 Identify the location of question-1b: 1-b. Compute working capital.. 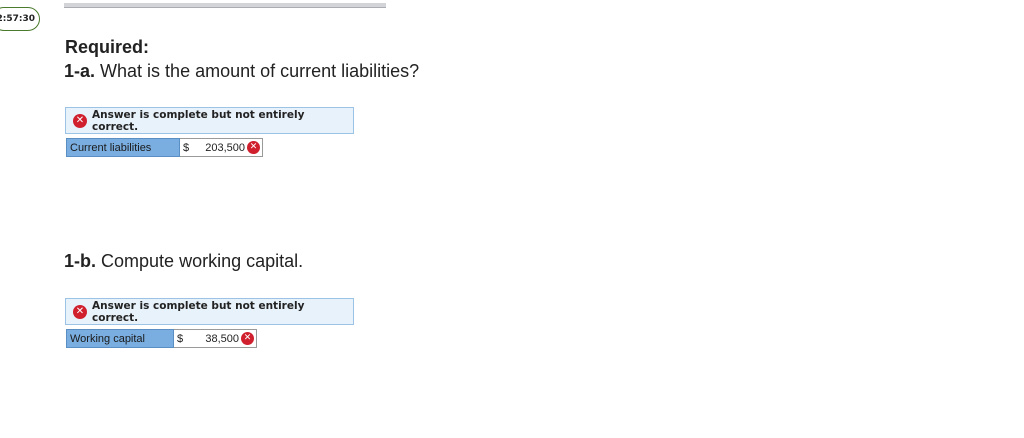
(183, 261).